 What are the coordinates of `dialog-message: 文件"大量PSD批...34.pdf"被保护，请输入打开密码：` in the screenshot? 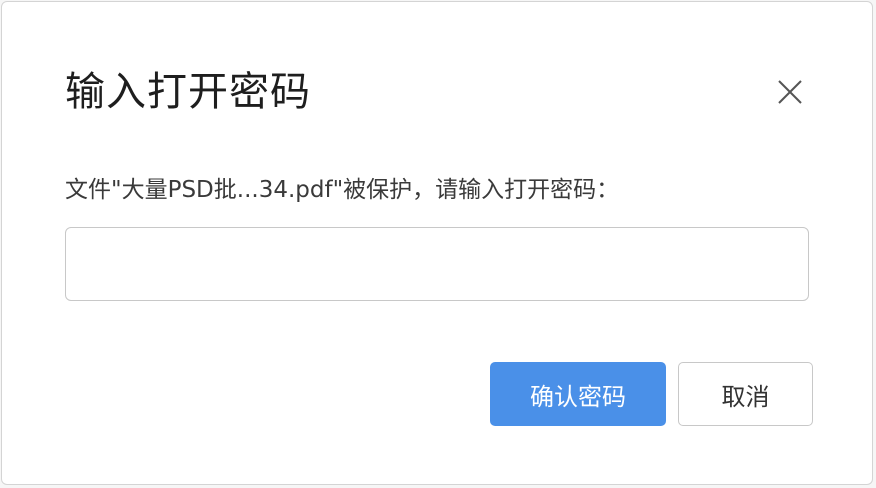 It's located at (342, 190).